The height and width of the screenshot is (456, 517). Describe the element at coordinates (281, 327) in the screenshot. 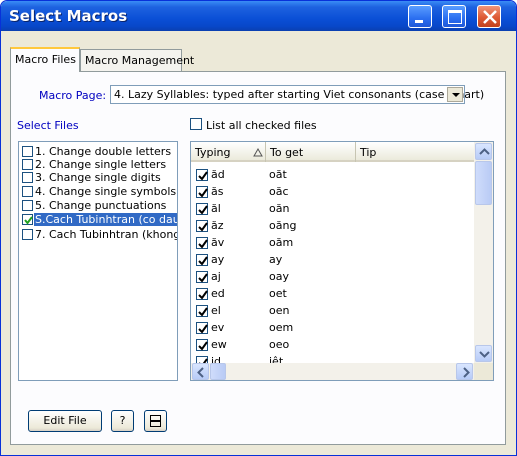

I see `to-get-cell: oem` at that location.